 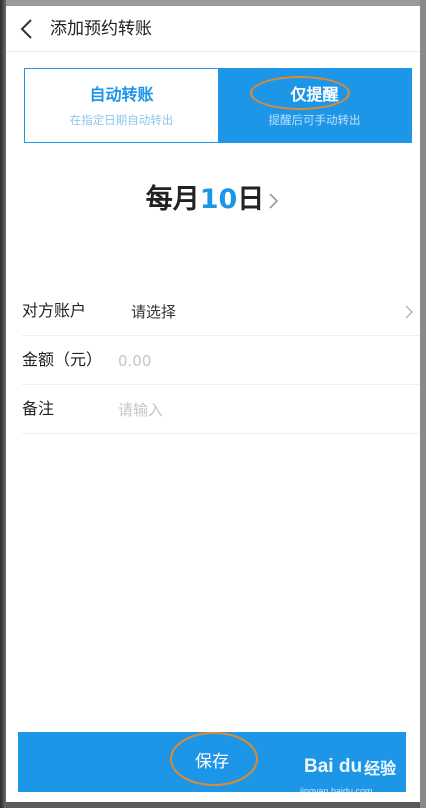 I want to click on date-suffix: 日, so click(x=251, y=199).